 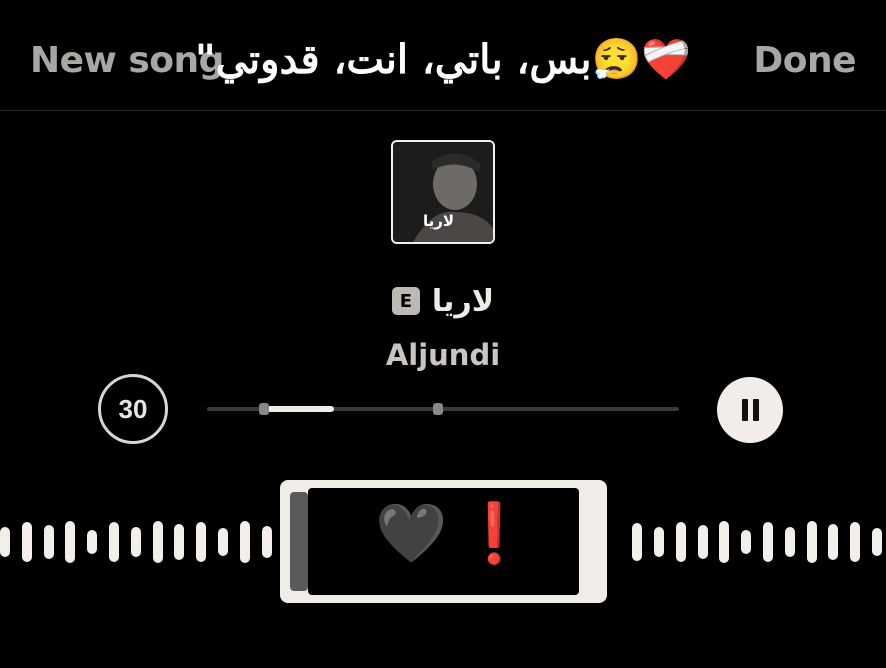 I want to click on track-title-row: E لاريا, so click(x=443, y=301).